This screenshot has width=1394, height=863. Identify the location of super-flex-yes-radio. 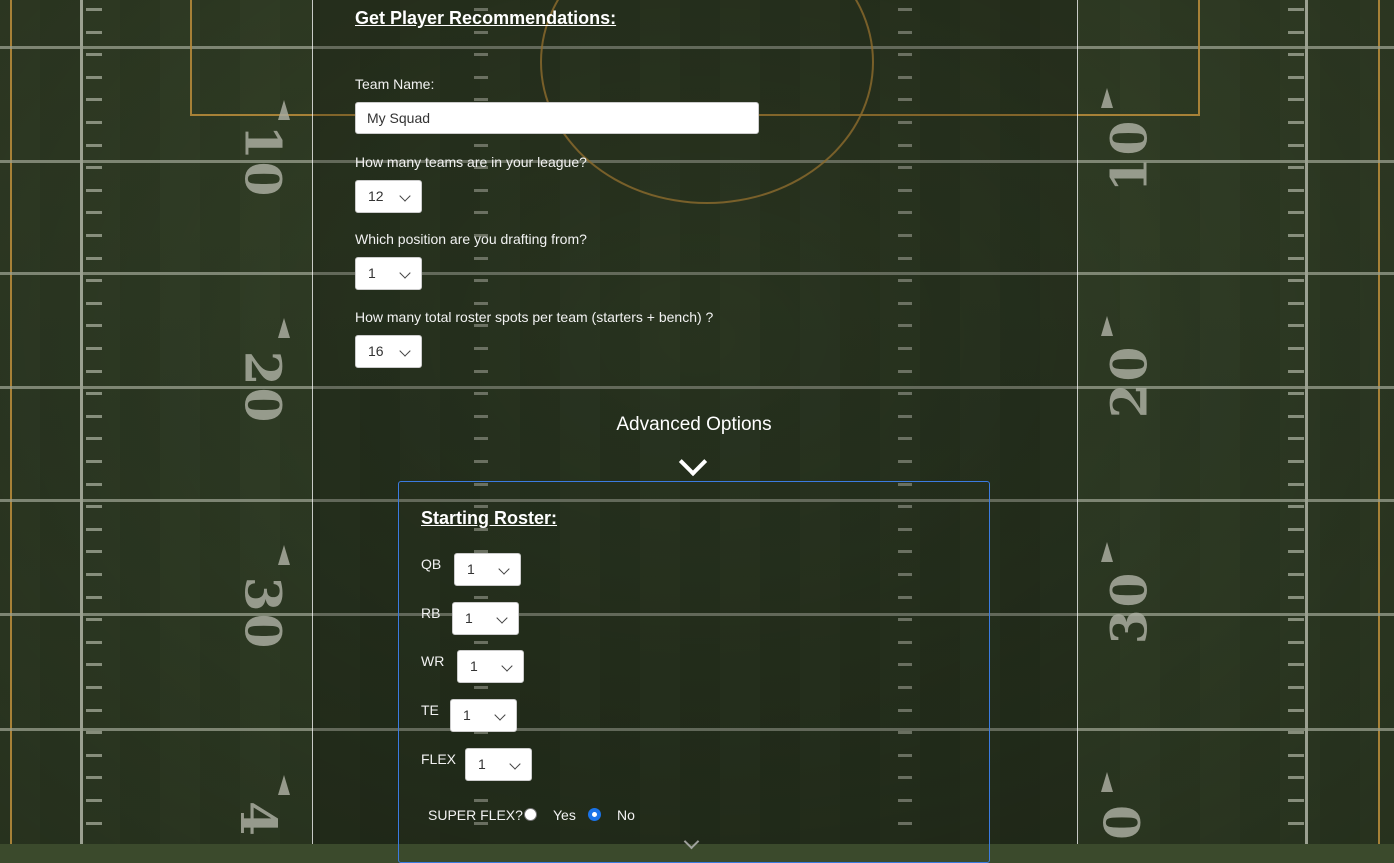
(530, 814).